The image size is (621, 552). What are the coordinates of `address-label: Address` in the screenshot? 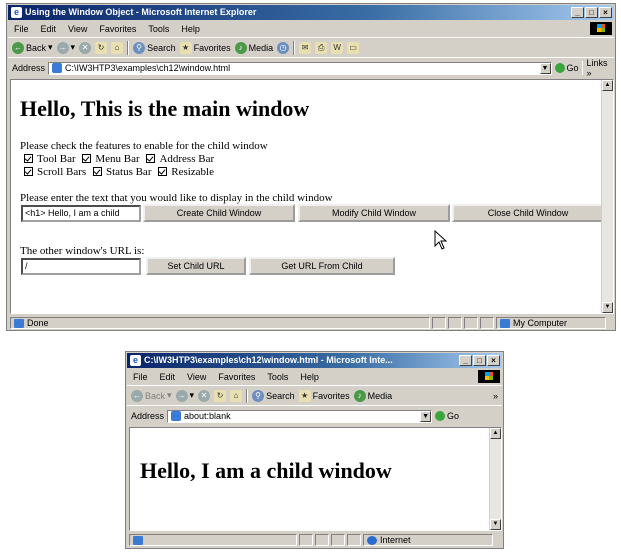 It's located at (148, 416).